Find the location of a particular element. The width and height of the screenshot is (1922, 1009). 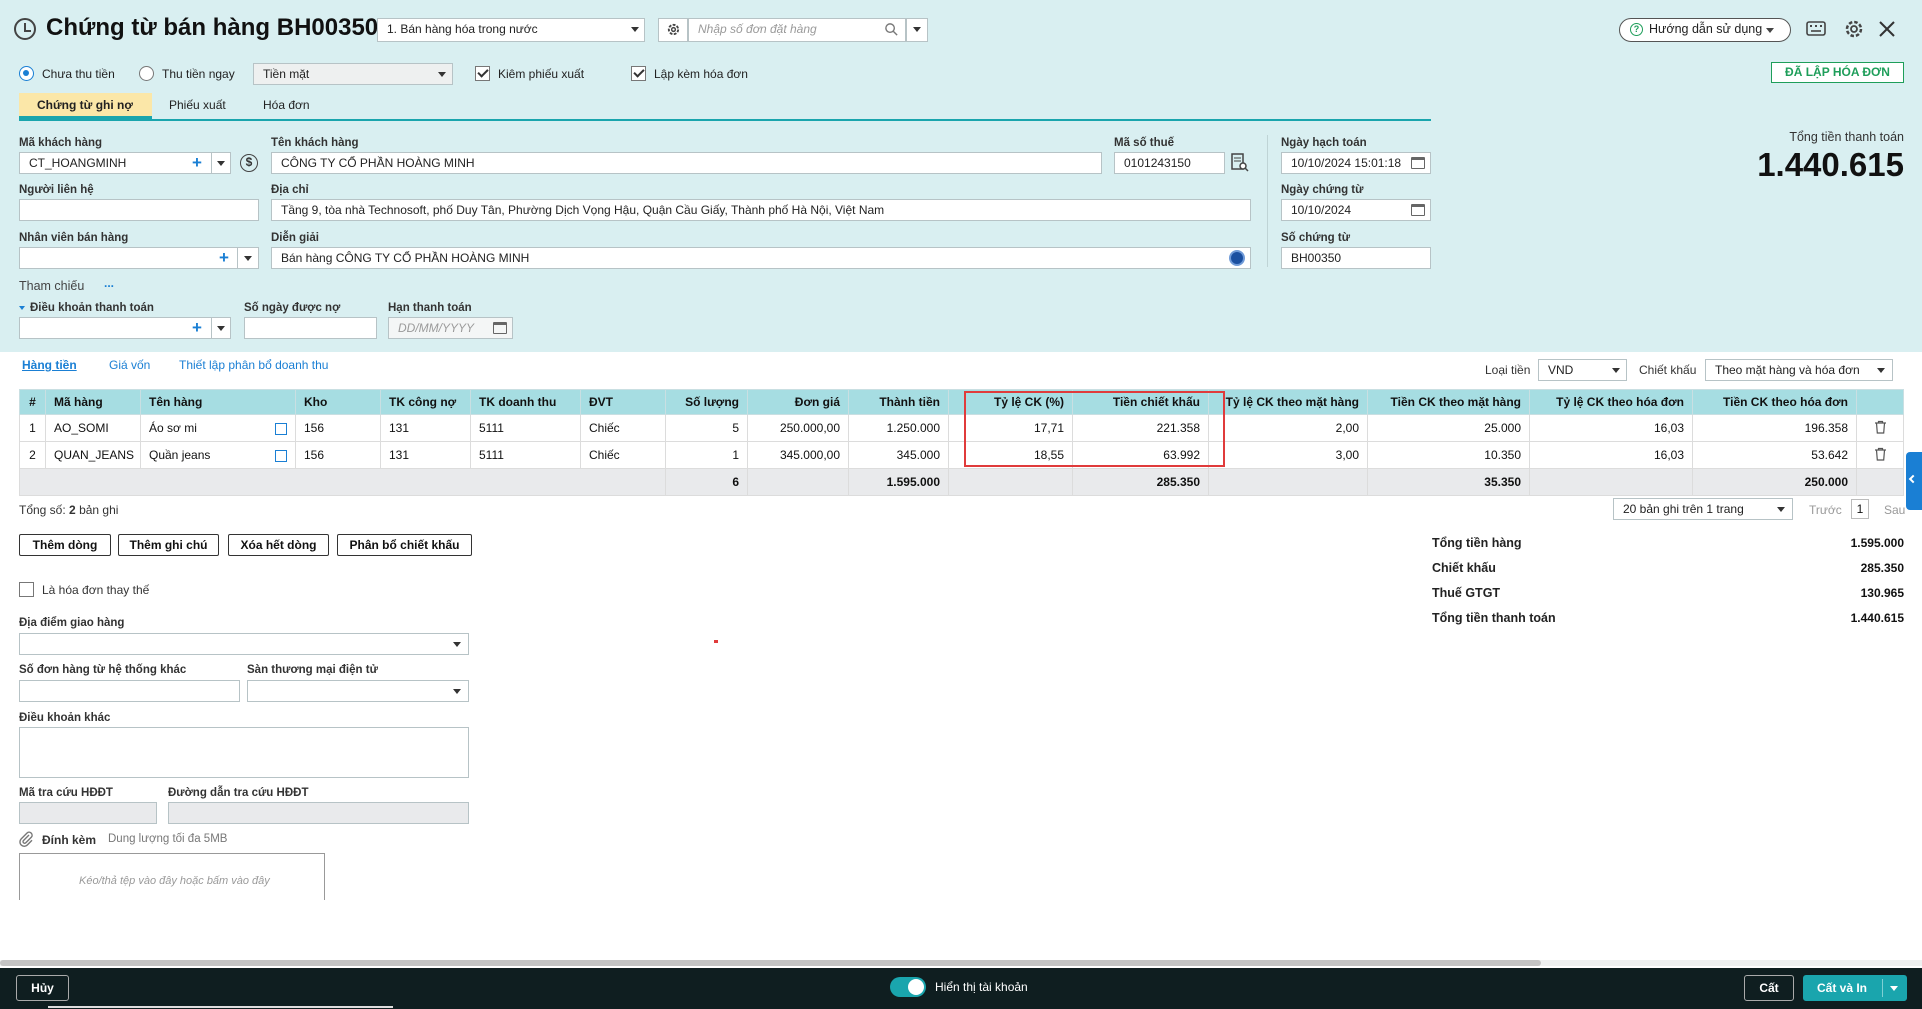

cell-item-code: AO_SOMI is located at coordinates (93, 428).